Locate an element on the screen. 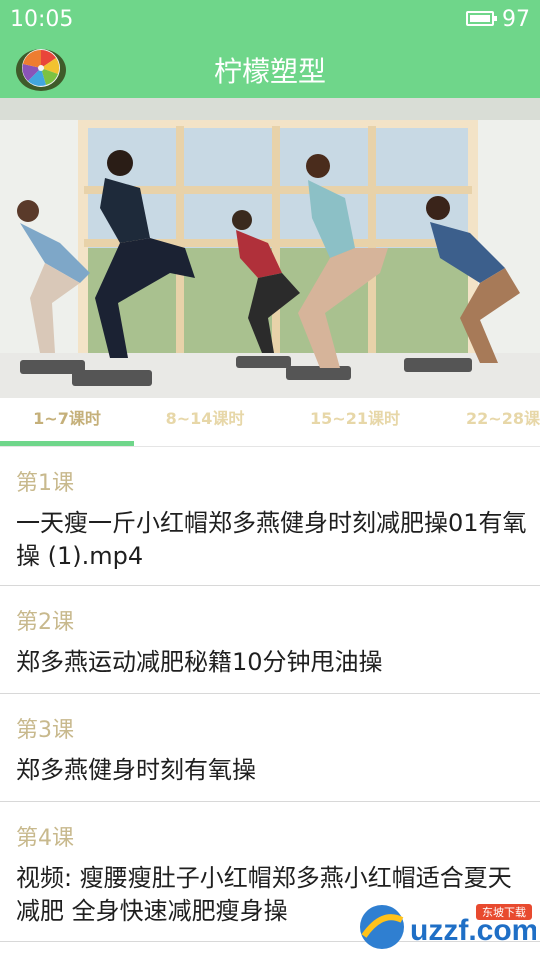 This screenshot has height=960, width=540. tab-1-7: 1~7课时 is located at coordinates (67, 421).